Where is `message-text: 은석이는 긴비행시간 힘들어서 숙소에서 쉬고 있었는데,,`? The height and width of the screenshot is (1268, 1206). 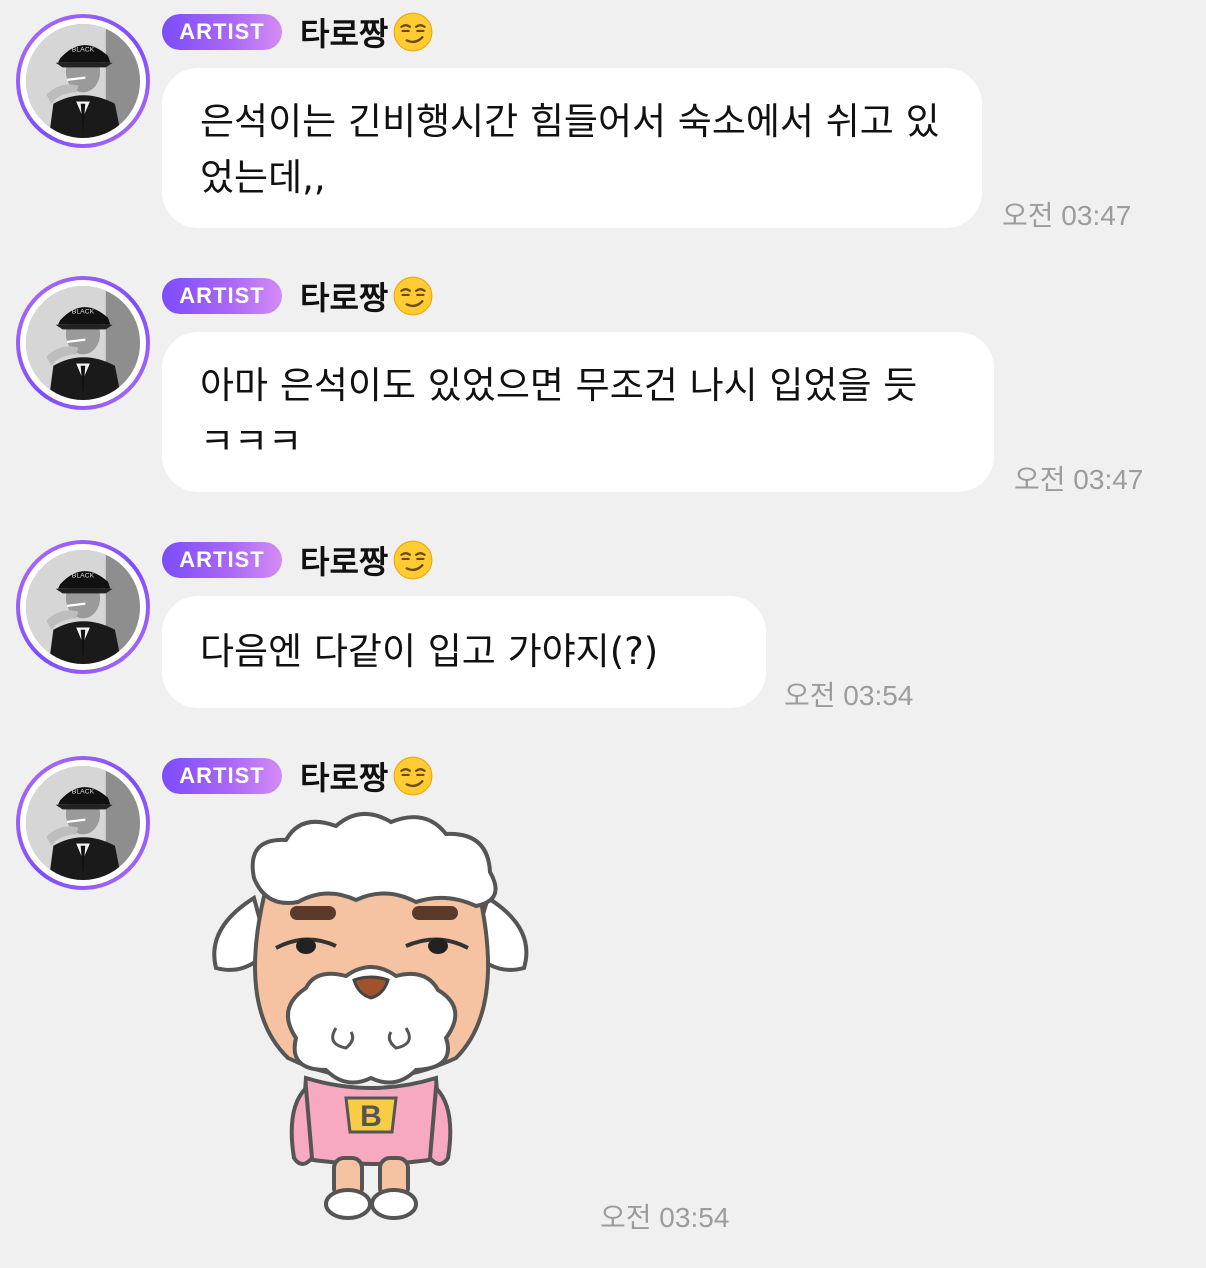
message-text: 은석이는 긴비행시간 힘들어서 숙소에서 쉬고 있었는데,, is located at coordinates (570, 149).